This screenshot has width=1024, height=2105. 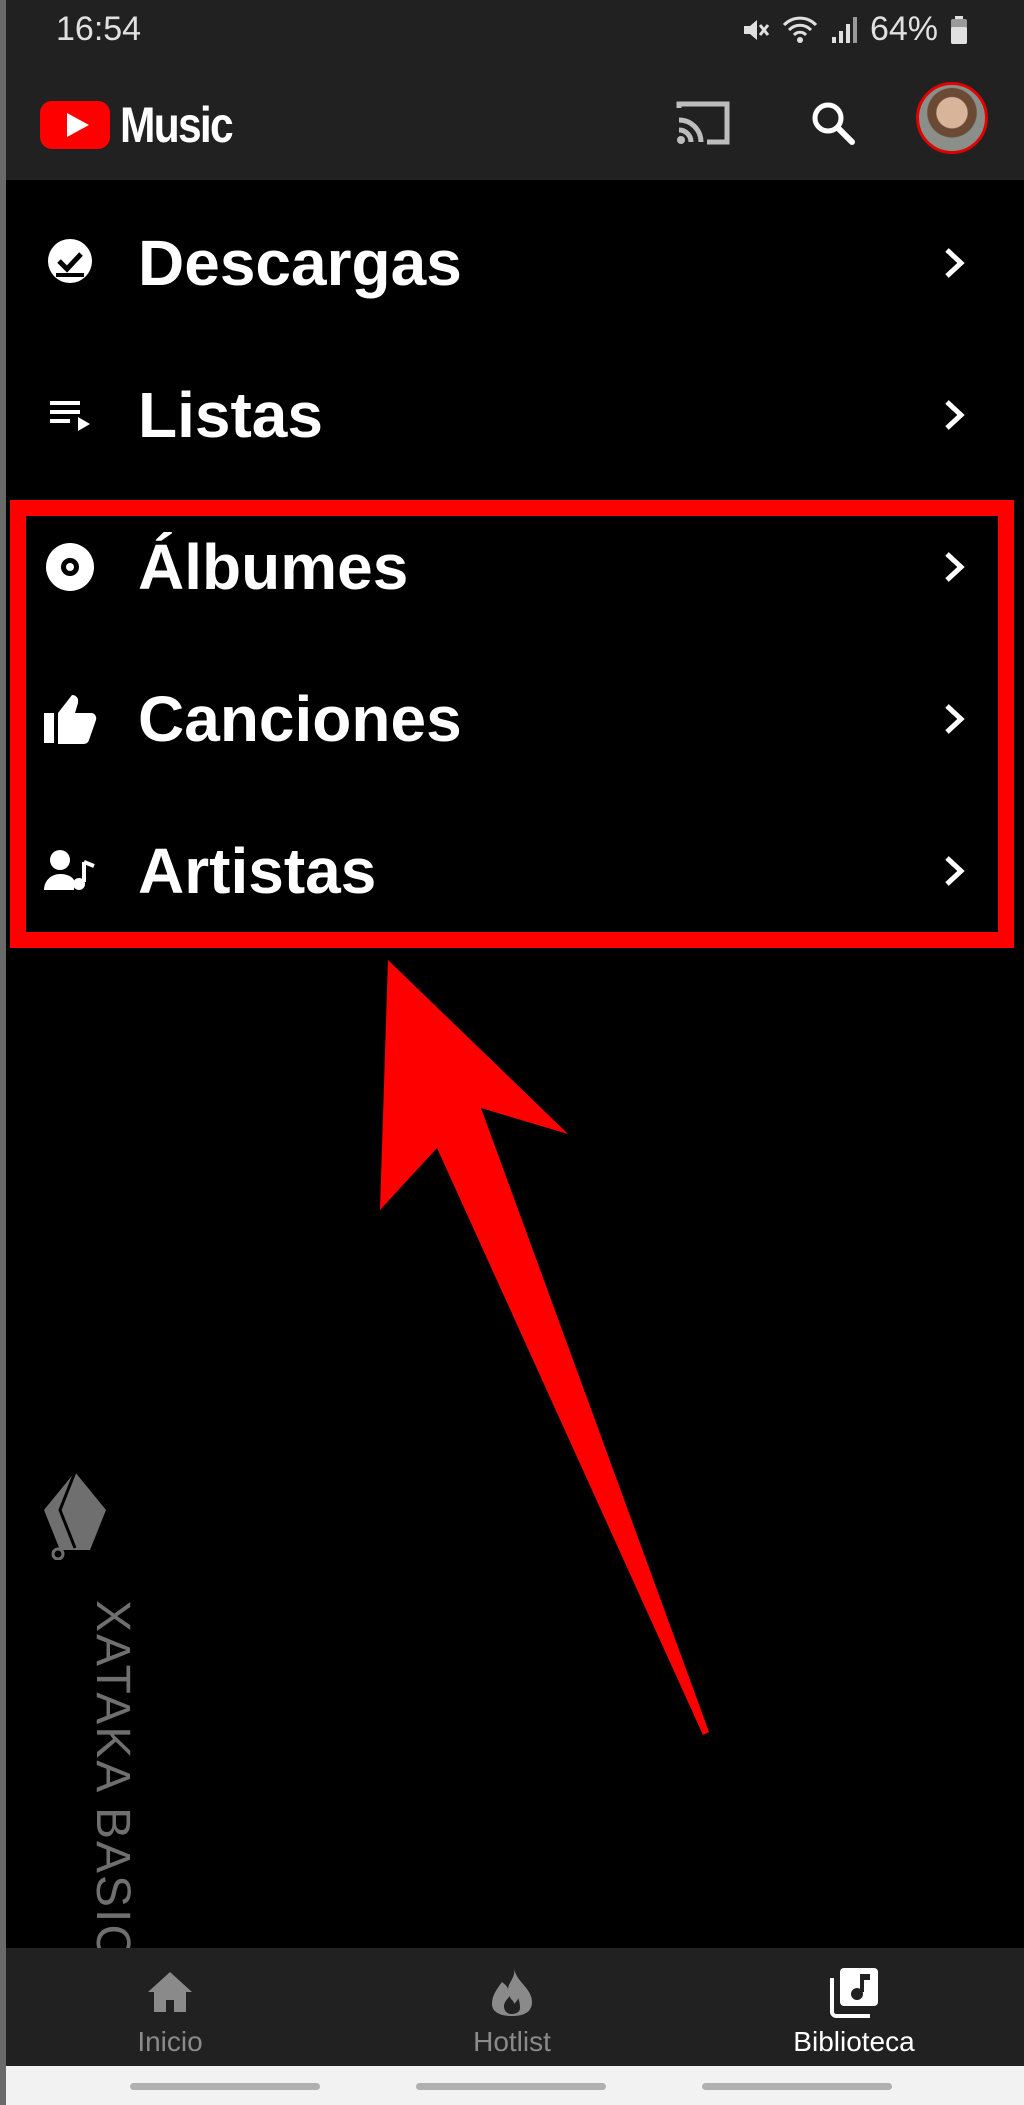 I want to click on cast-button, so click(x=703, y=123).